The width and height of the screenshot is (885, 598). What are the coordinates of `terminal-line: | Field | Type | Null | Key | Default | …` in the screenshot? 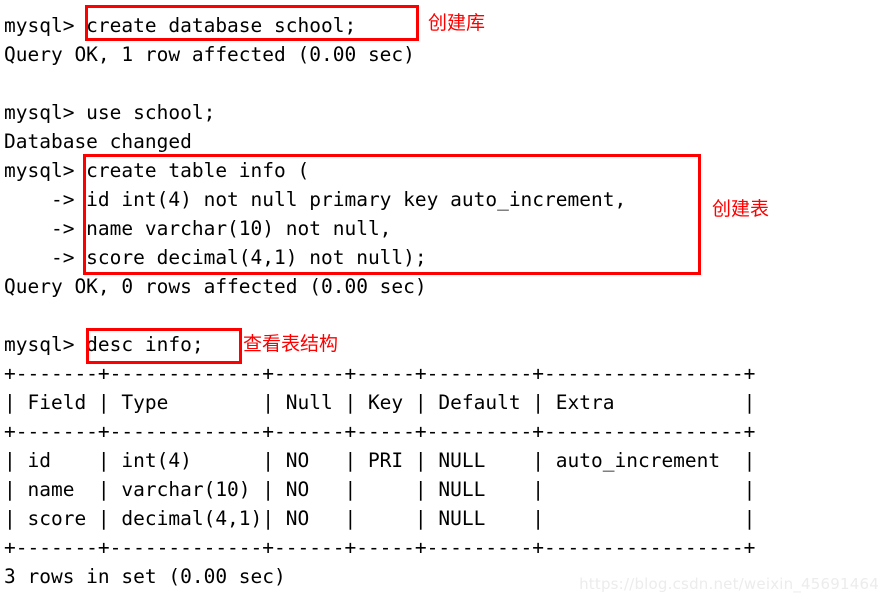 It's located at (380, 402).